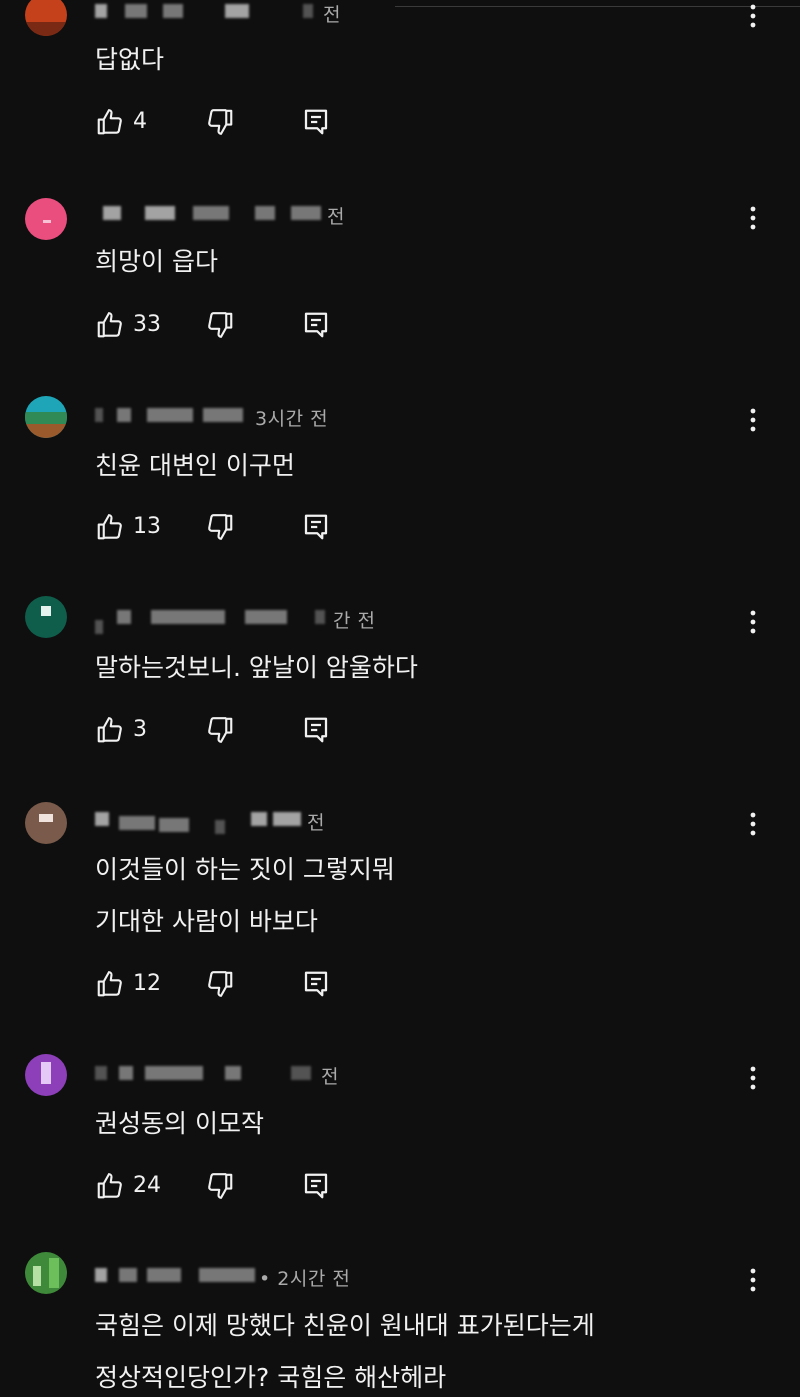  I want to click on comment-text: 정상적인당인가? 국힘은 해산헤라, so click(271, 1377).